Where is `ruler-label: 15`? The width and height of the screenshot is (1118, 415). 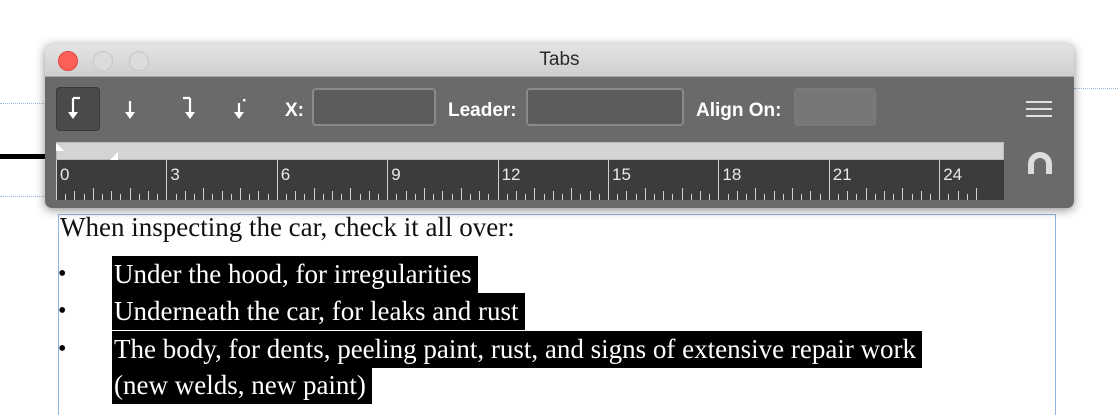 ruler-label: 15 is located at coordinates (621, 174).